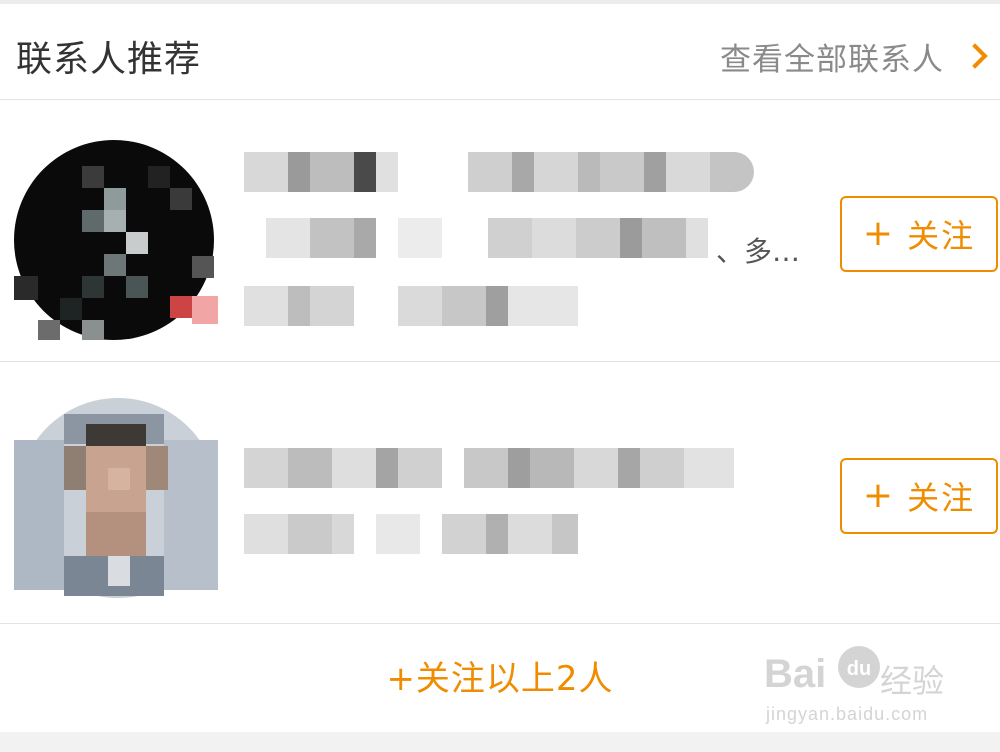  Describe the element at coordinates (109, 59) in the screenshot. I see `section-title: 联系人推荐` at that location.